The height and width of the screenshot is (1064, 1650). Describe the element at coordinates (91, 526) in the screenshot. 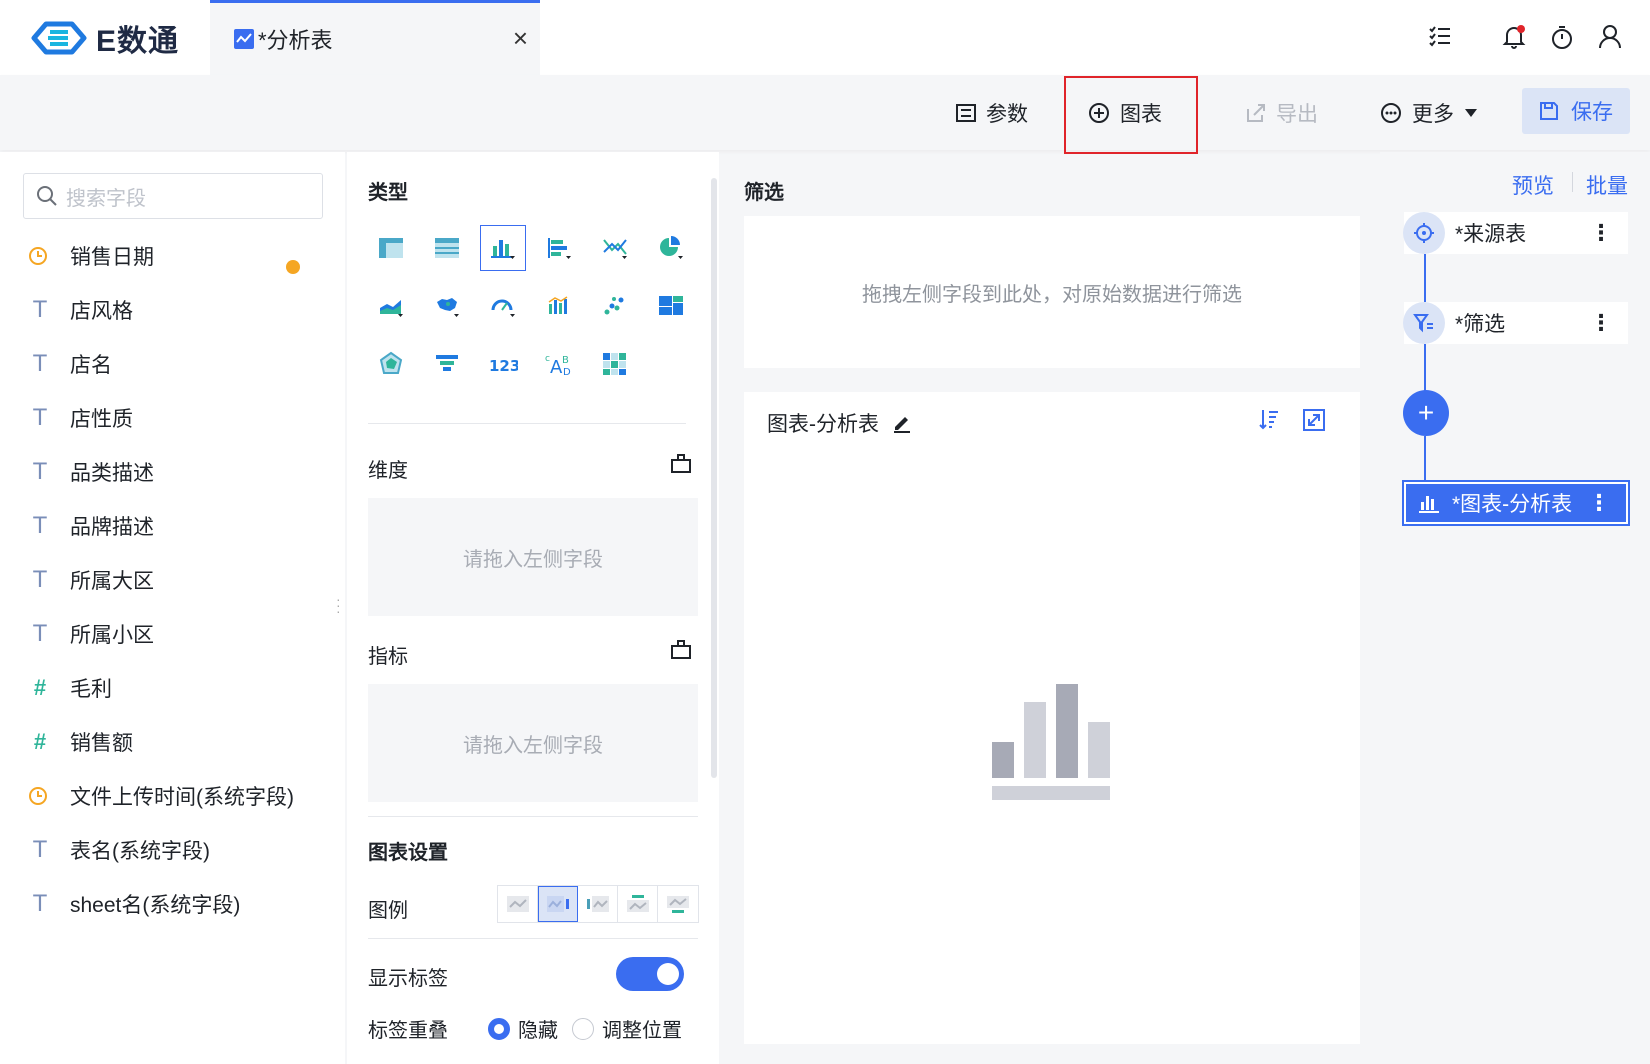

I see `field-item: T 品牌描述` at that location.